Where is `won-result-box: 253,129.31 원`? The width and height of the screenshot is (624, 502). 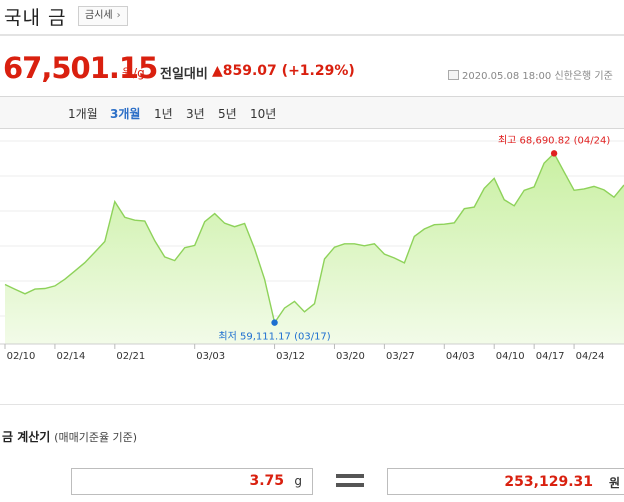
won-result-box: 253,129.31 원 is located at coordinates (505, 481).